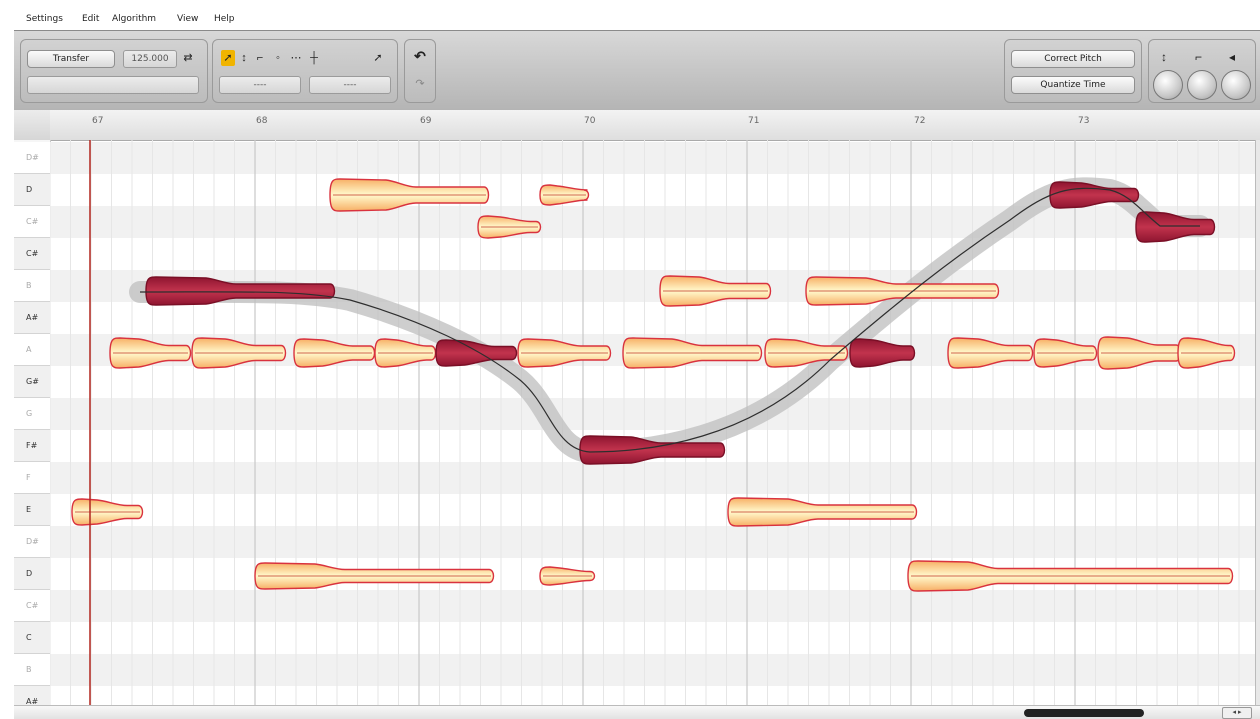 The image size is (1260, 719). Describe the element at coordinates (134, 19) in the screenshot. I see `menu-algorithm: Algorithm` at that location.